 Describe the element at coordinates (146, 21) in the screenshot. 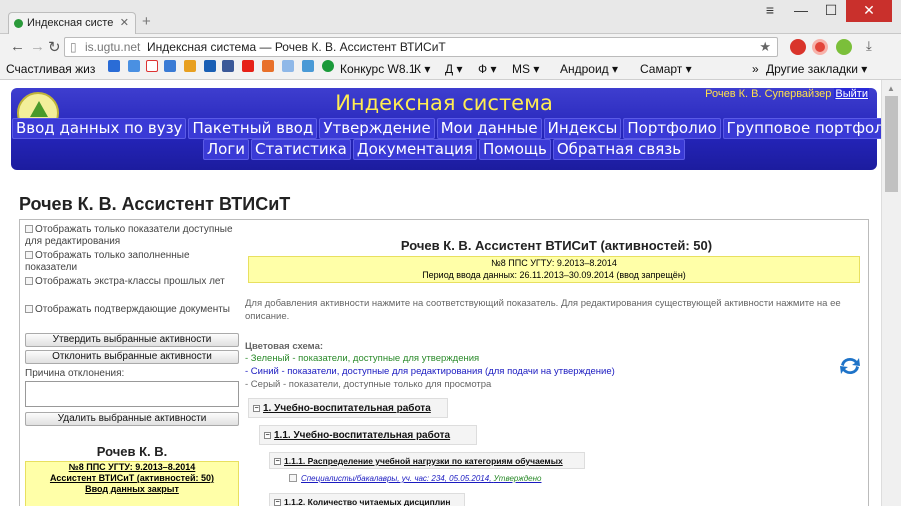

I see `new-tab-button: +` at that location.